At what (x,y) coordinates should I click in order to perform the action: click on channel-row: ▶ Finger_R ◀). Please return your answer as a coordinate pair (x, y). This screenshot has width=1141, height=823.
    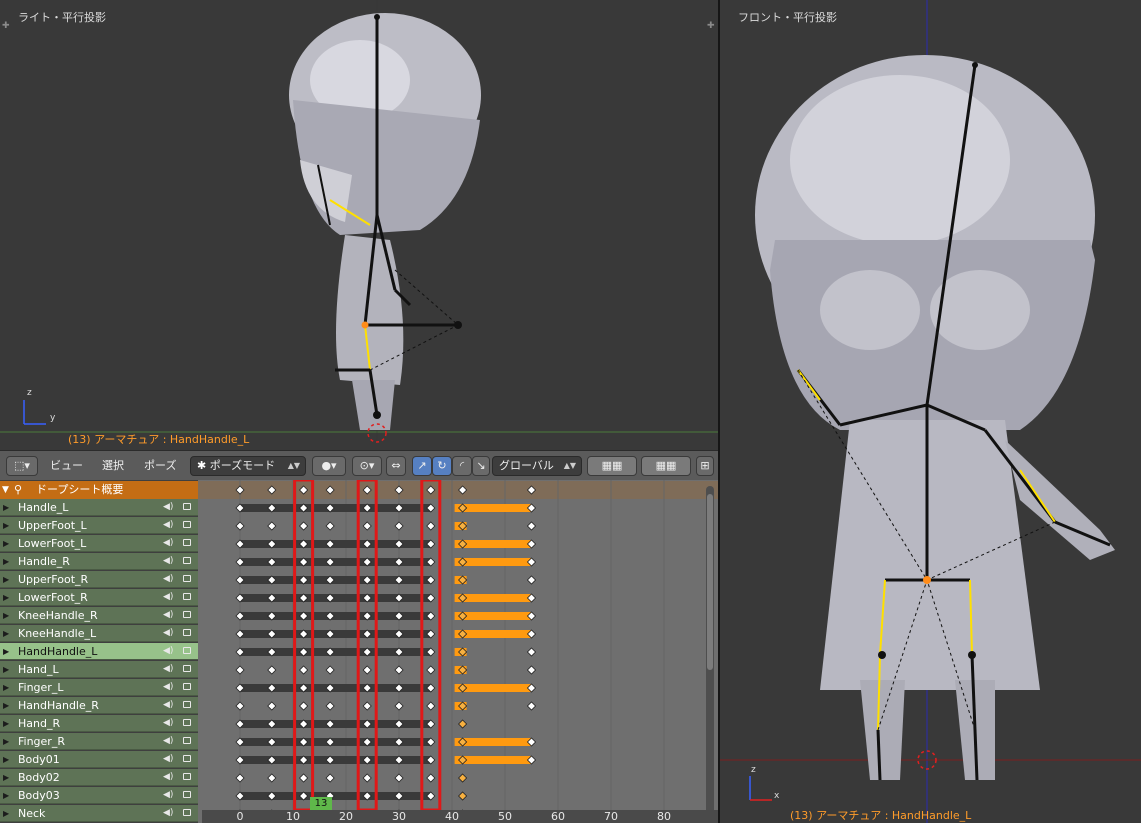
    Looking at the image, I should click on (99, 741).